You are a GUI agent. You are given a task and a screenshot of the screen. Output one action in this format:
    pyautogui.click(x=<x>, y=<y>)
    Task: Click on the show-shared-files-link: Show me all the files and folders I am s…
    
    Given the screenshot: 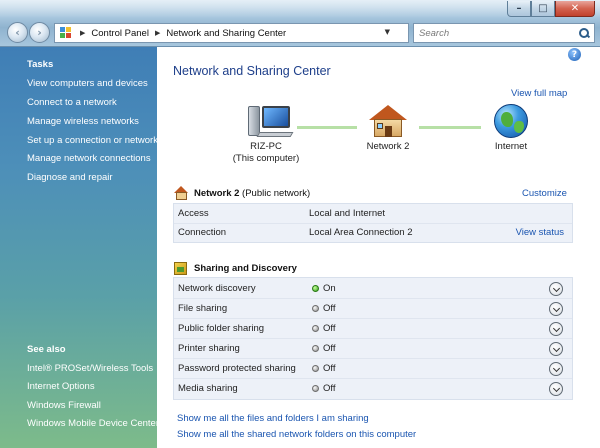 What is the action you would take?
    pyautogui.click(x=273, y=418)
    